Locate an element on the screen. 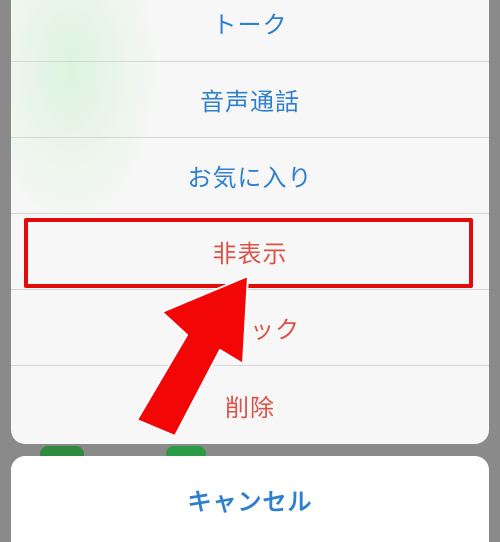 The image size is (500, 542). talk-action-button: トーク is located at coordinates (250, 31).